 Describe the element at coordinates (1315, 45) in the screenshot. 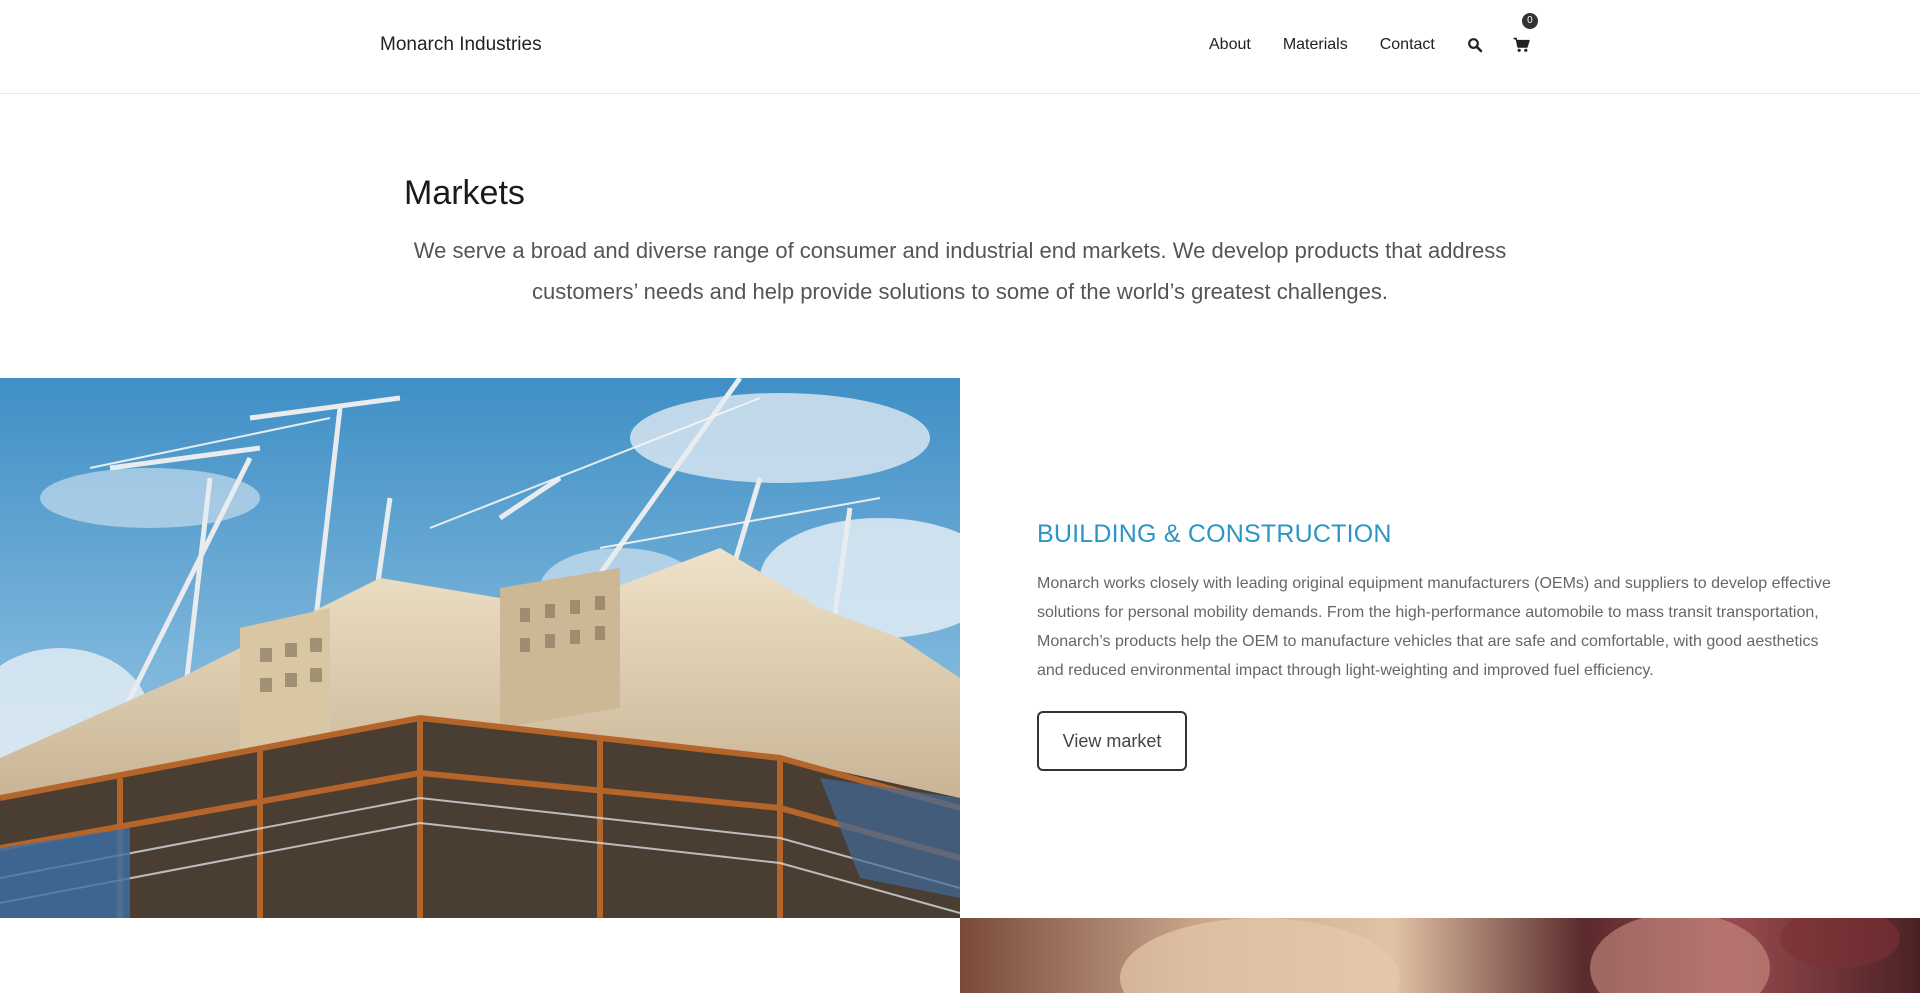

I see `nav-link-materials: Materials` at that location.